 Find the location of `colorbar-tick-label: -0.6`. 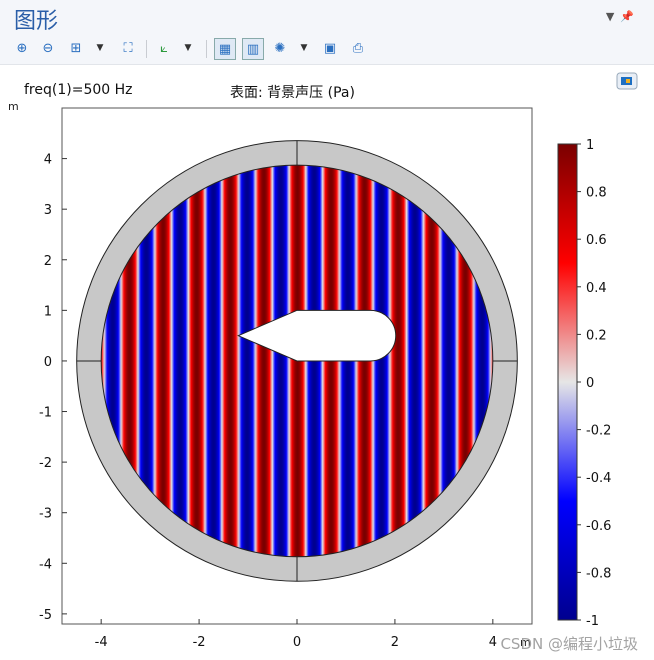

colorbar-tick-label: -0.6 is located at coordinates (598, 526).